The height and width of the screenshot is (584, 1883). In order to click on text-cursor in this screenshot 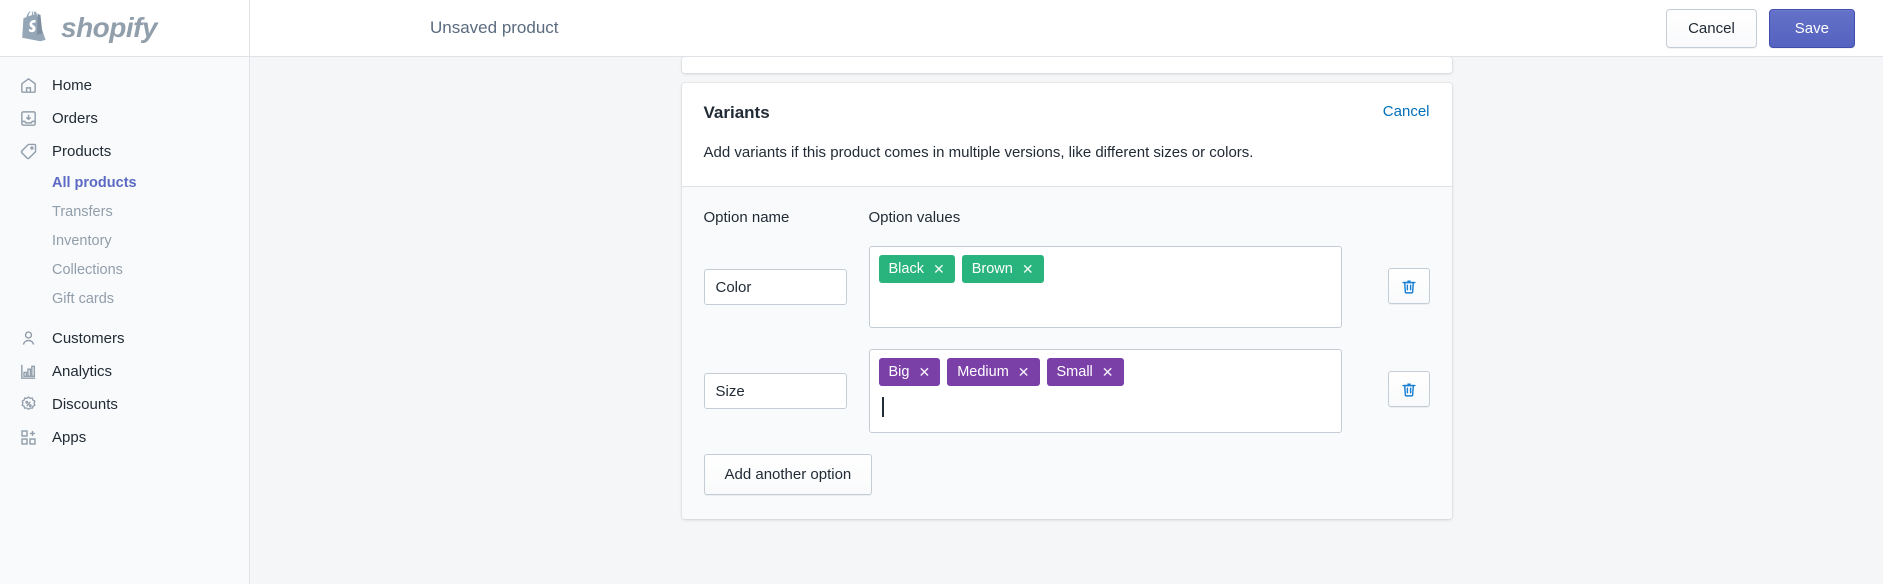, I will do `click(882, 407)`.